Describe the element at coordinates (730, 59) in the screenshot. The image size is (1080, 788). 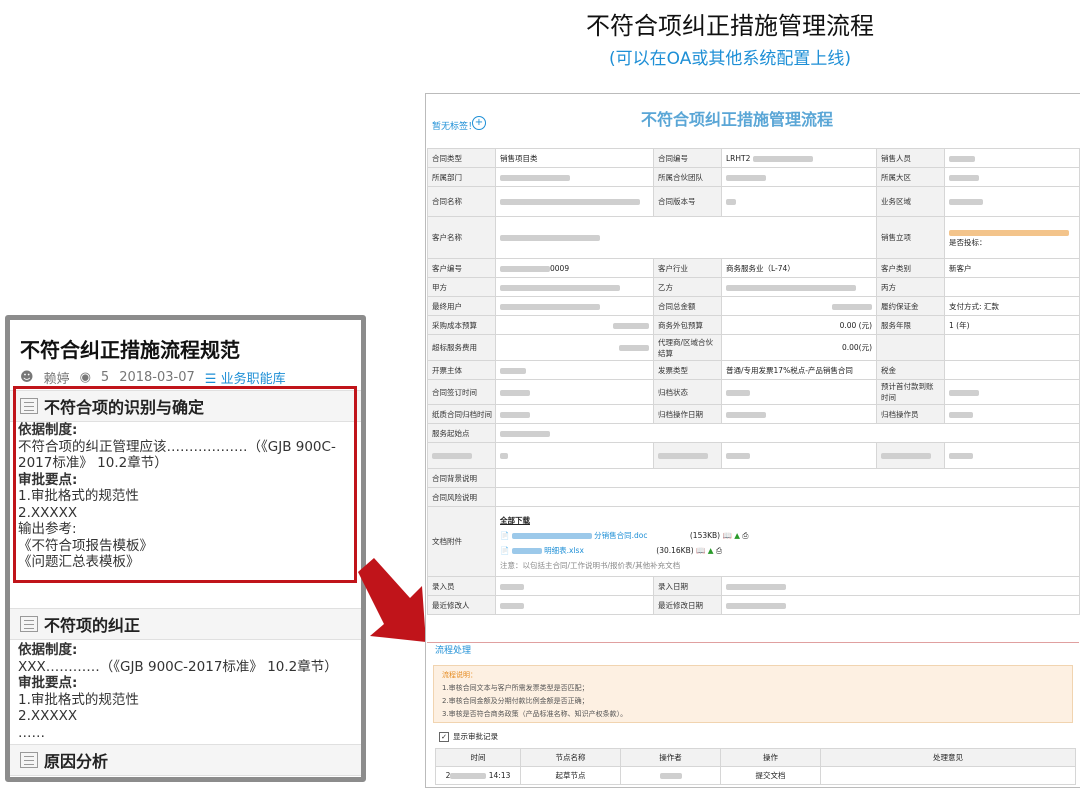
I see `page-subtitle: (可以在OA或其他系统配置上线)` at that location.